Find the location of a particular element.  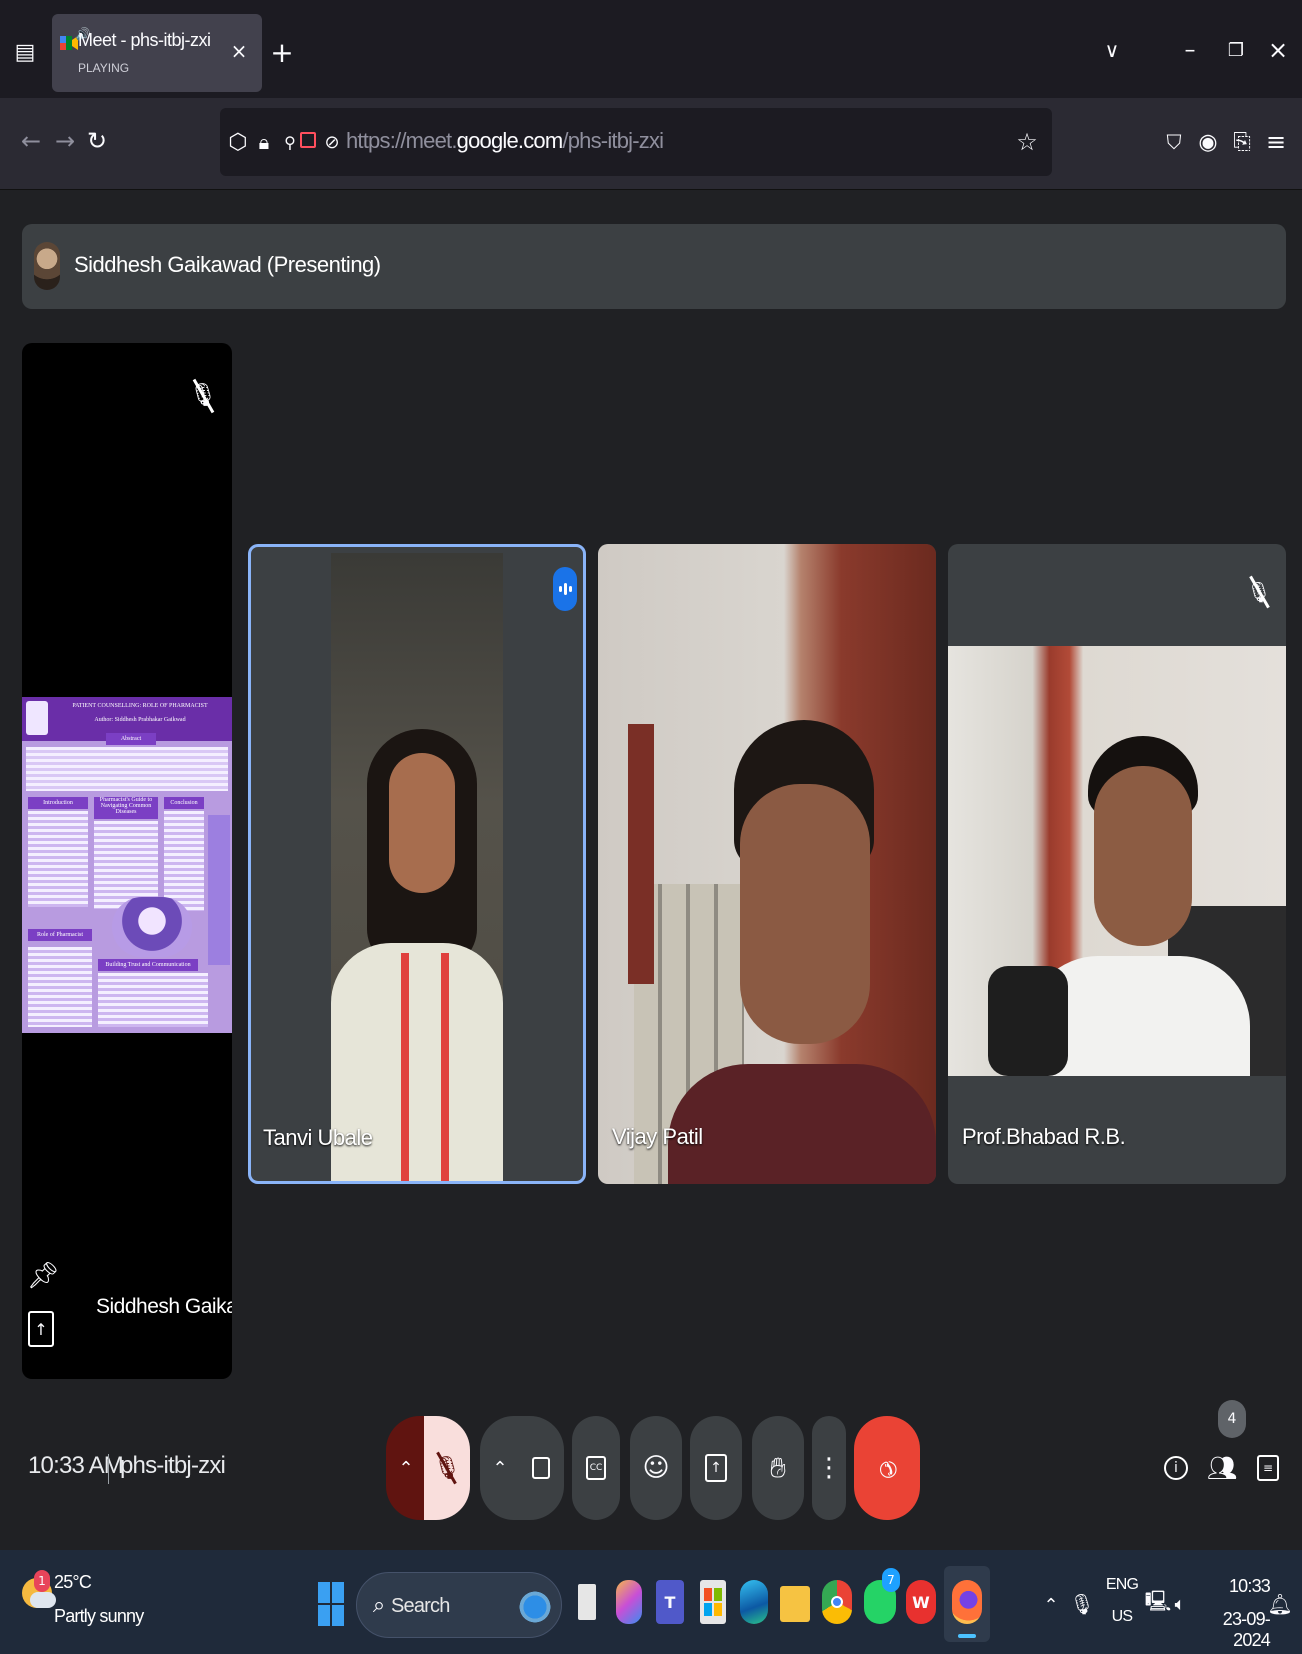

audio-options-chevron: ⌃ is located at coordinates (406, 1468).